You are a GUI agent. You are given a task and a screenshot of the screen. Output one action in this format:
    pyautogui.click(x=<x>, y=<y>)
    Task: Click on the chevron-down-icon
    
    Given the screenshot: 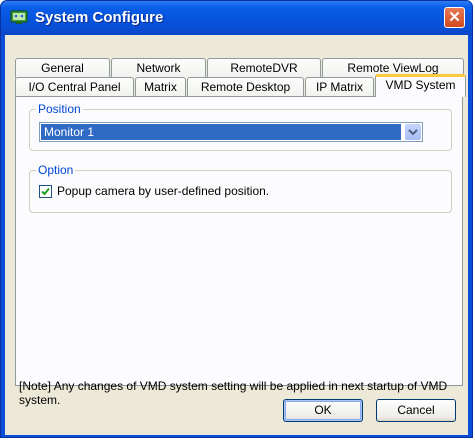 What is the action you would take?
    pyautogui.click(x=413, y=132)
    